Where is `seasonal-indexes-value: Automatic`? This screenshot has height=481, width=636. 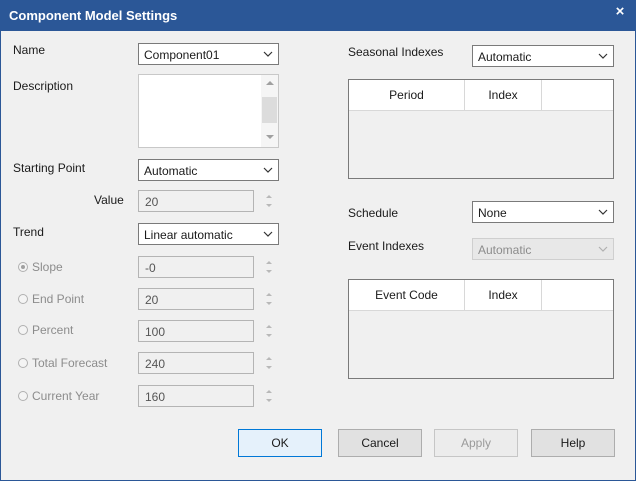 seasonal-indexes-value: Automatic is located at coordinates (505, 57).